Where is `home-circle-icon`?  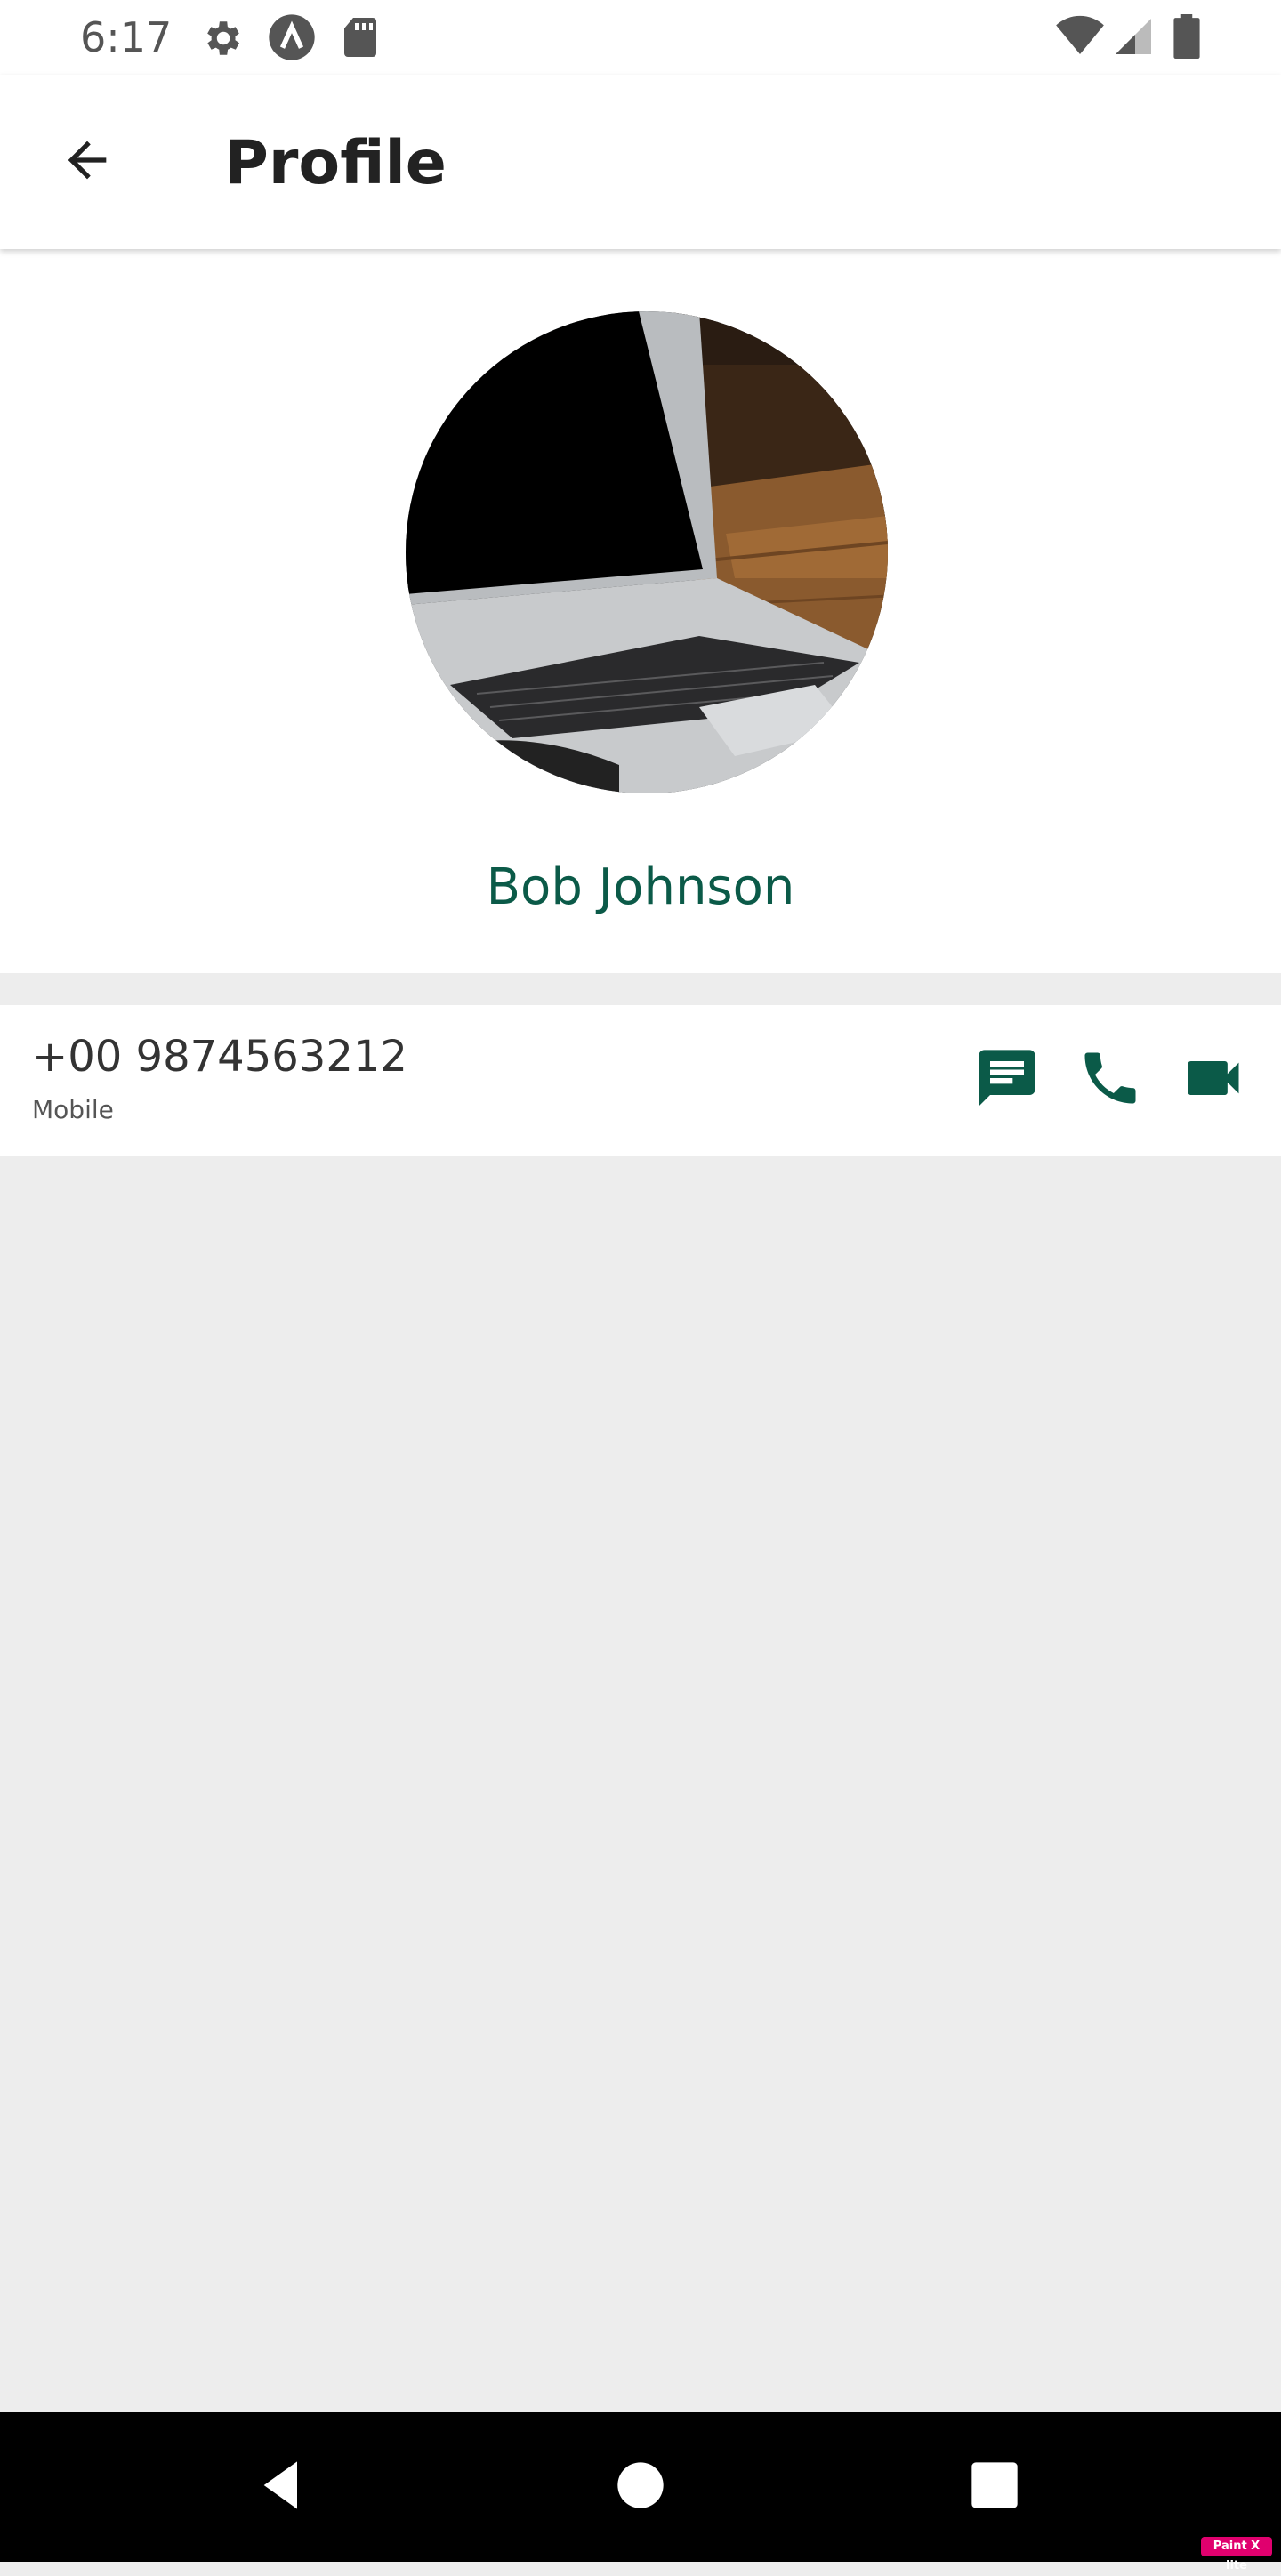 home-circle-icon is located at coordinates (640, 2487).